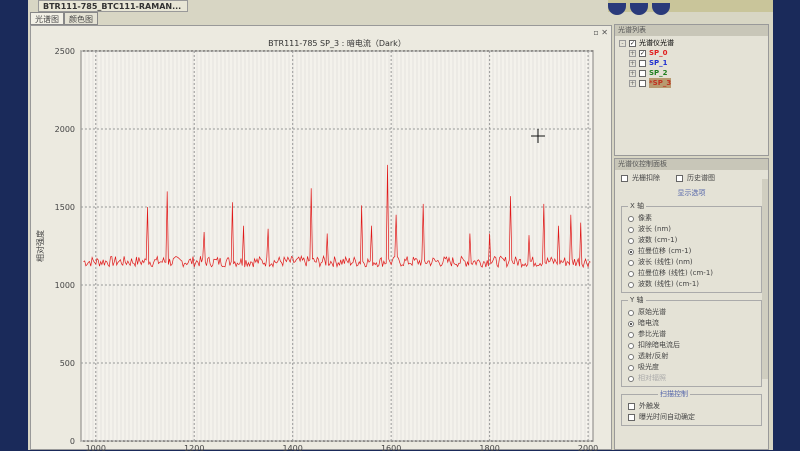 This screenshot has width=800, height=451. I want to click on trigger-group: 扫描控制 外触发 曝光时间自动确定, so click(691, 407).